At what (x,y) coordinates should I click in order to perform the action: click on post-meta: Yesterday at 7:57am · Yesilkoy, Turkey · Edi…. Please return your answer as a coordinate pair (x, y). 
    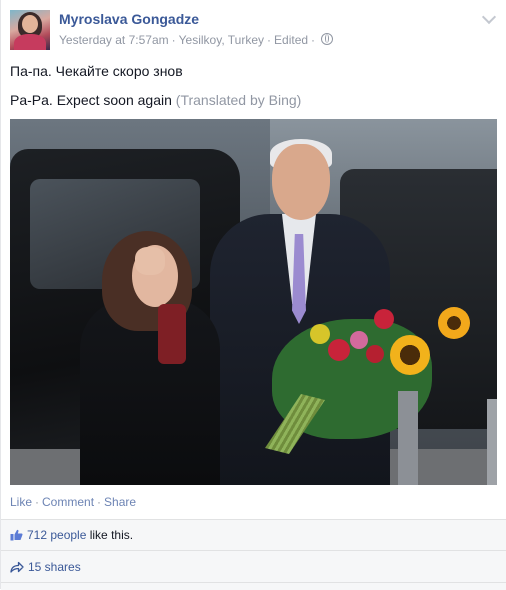
    Looking at the image, I should click on (196, 40).